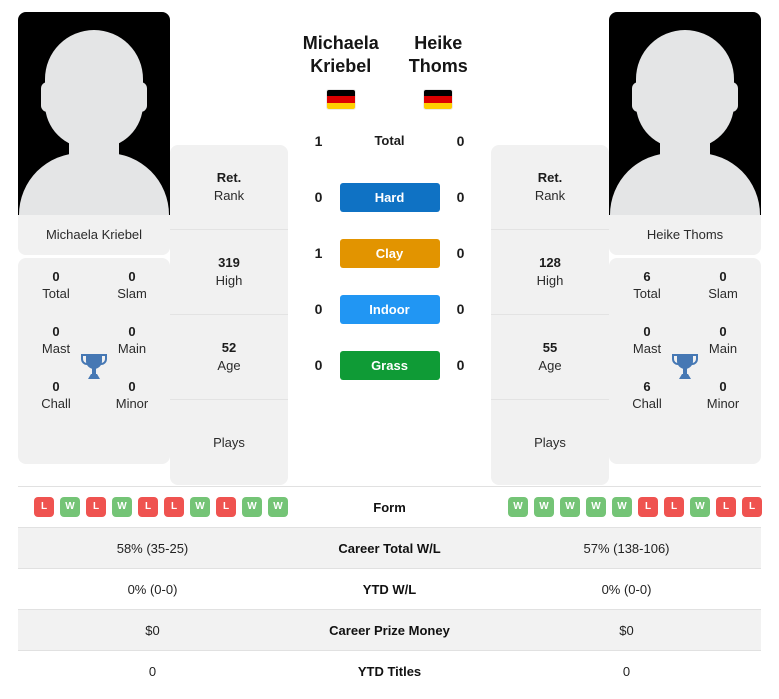 This screenshot has height=699, width=779. Describe the element at coordinates (389, 589) in the screenshot. I see `table-row-ytd-wl: 0% (0-0) YTD W/L 0% (0-0)` at that location.